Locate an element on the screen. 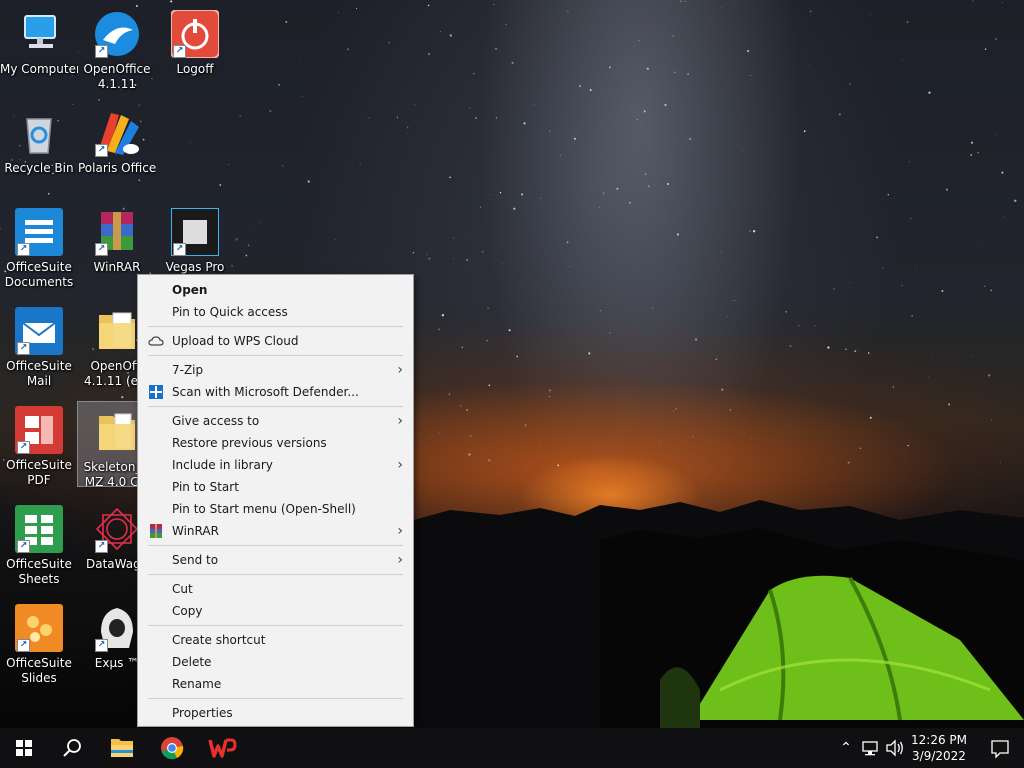 Image resolution: width=1024 pixels, height=768 pixels. desktop-icon-winrar: ↗ WinRAR is located at coordinates (117, 238).